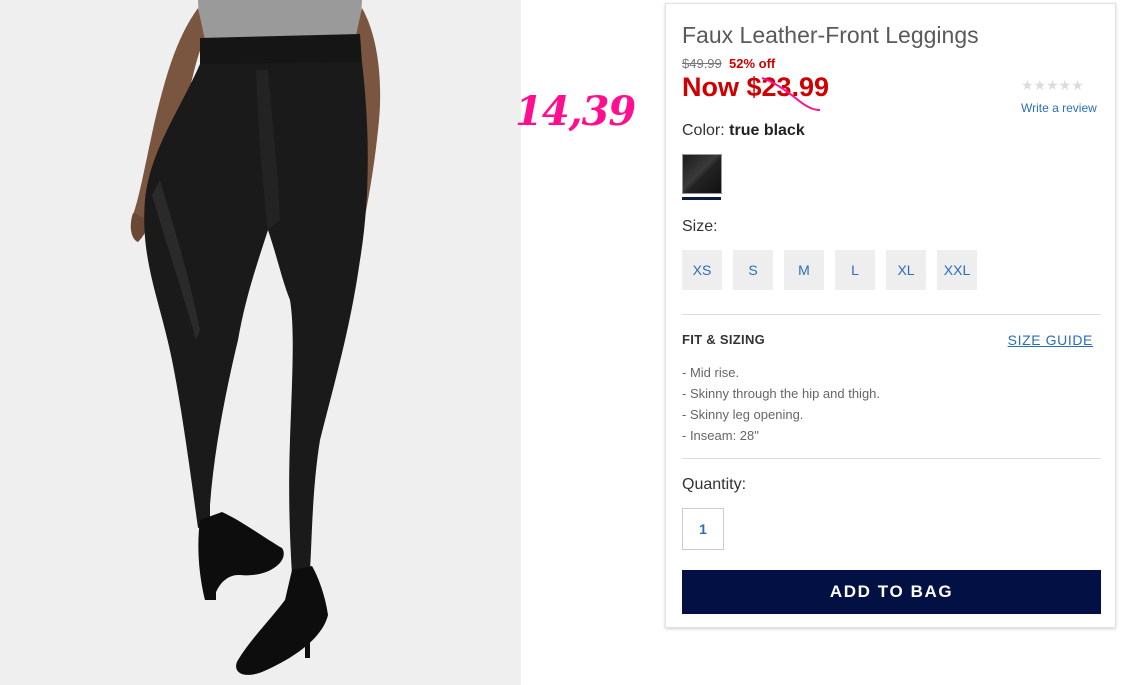 The height and width of the screenshot is (685, 1122). What do you see at coordinates (855, 270) in the screenshot?
I see `size-button-l: L` at bounding box center [855, 270].